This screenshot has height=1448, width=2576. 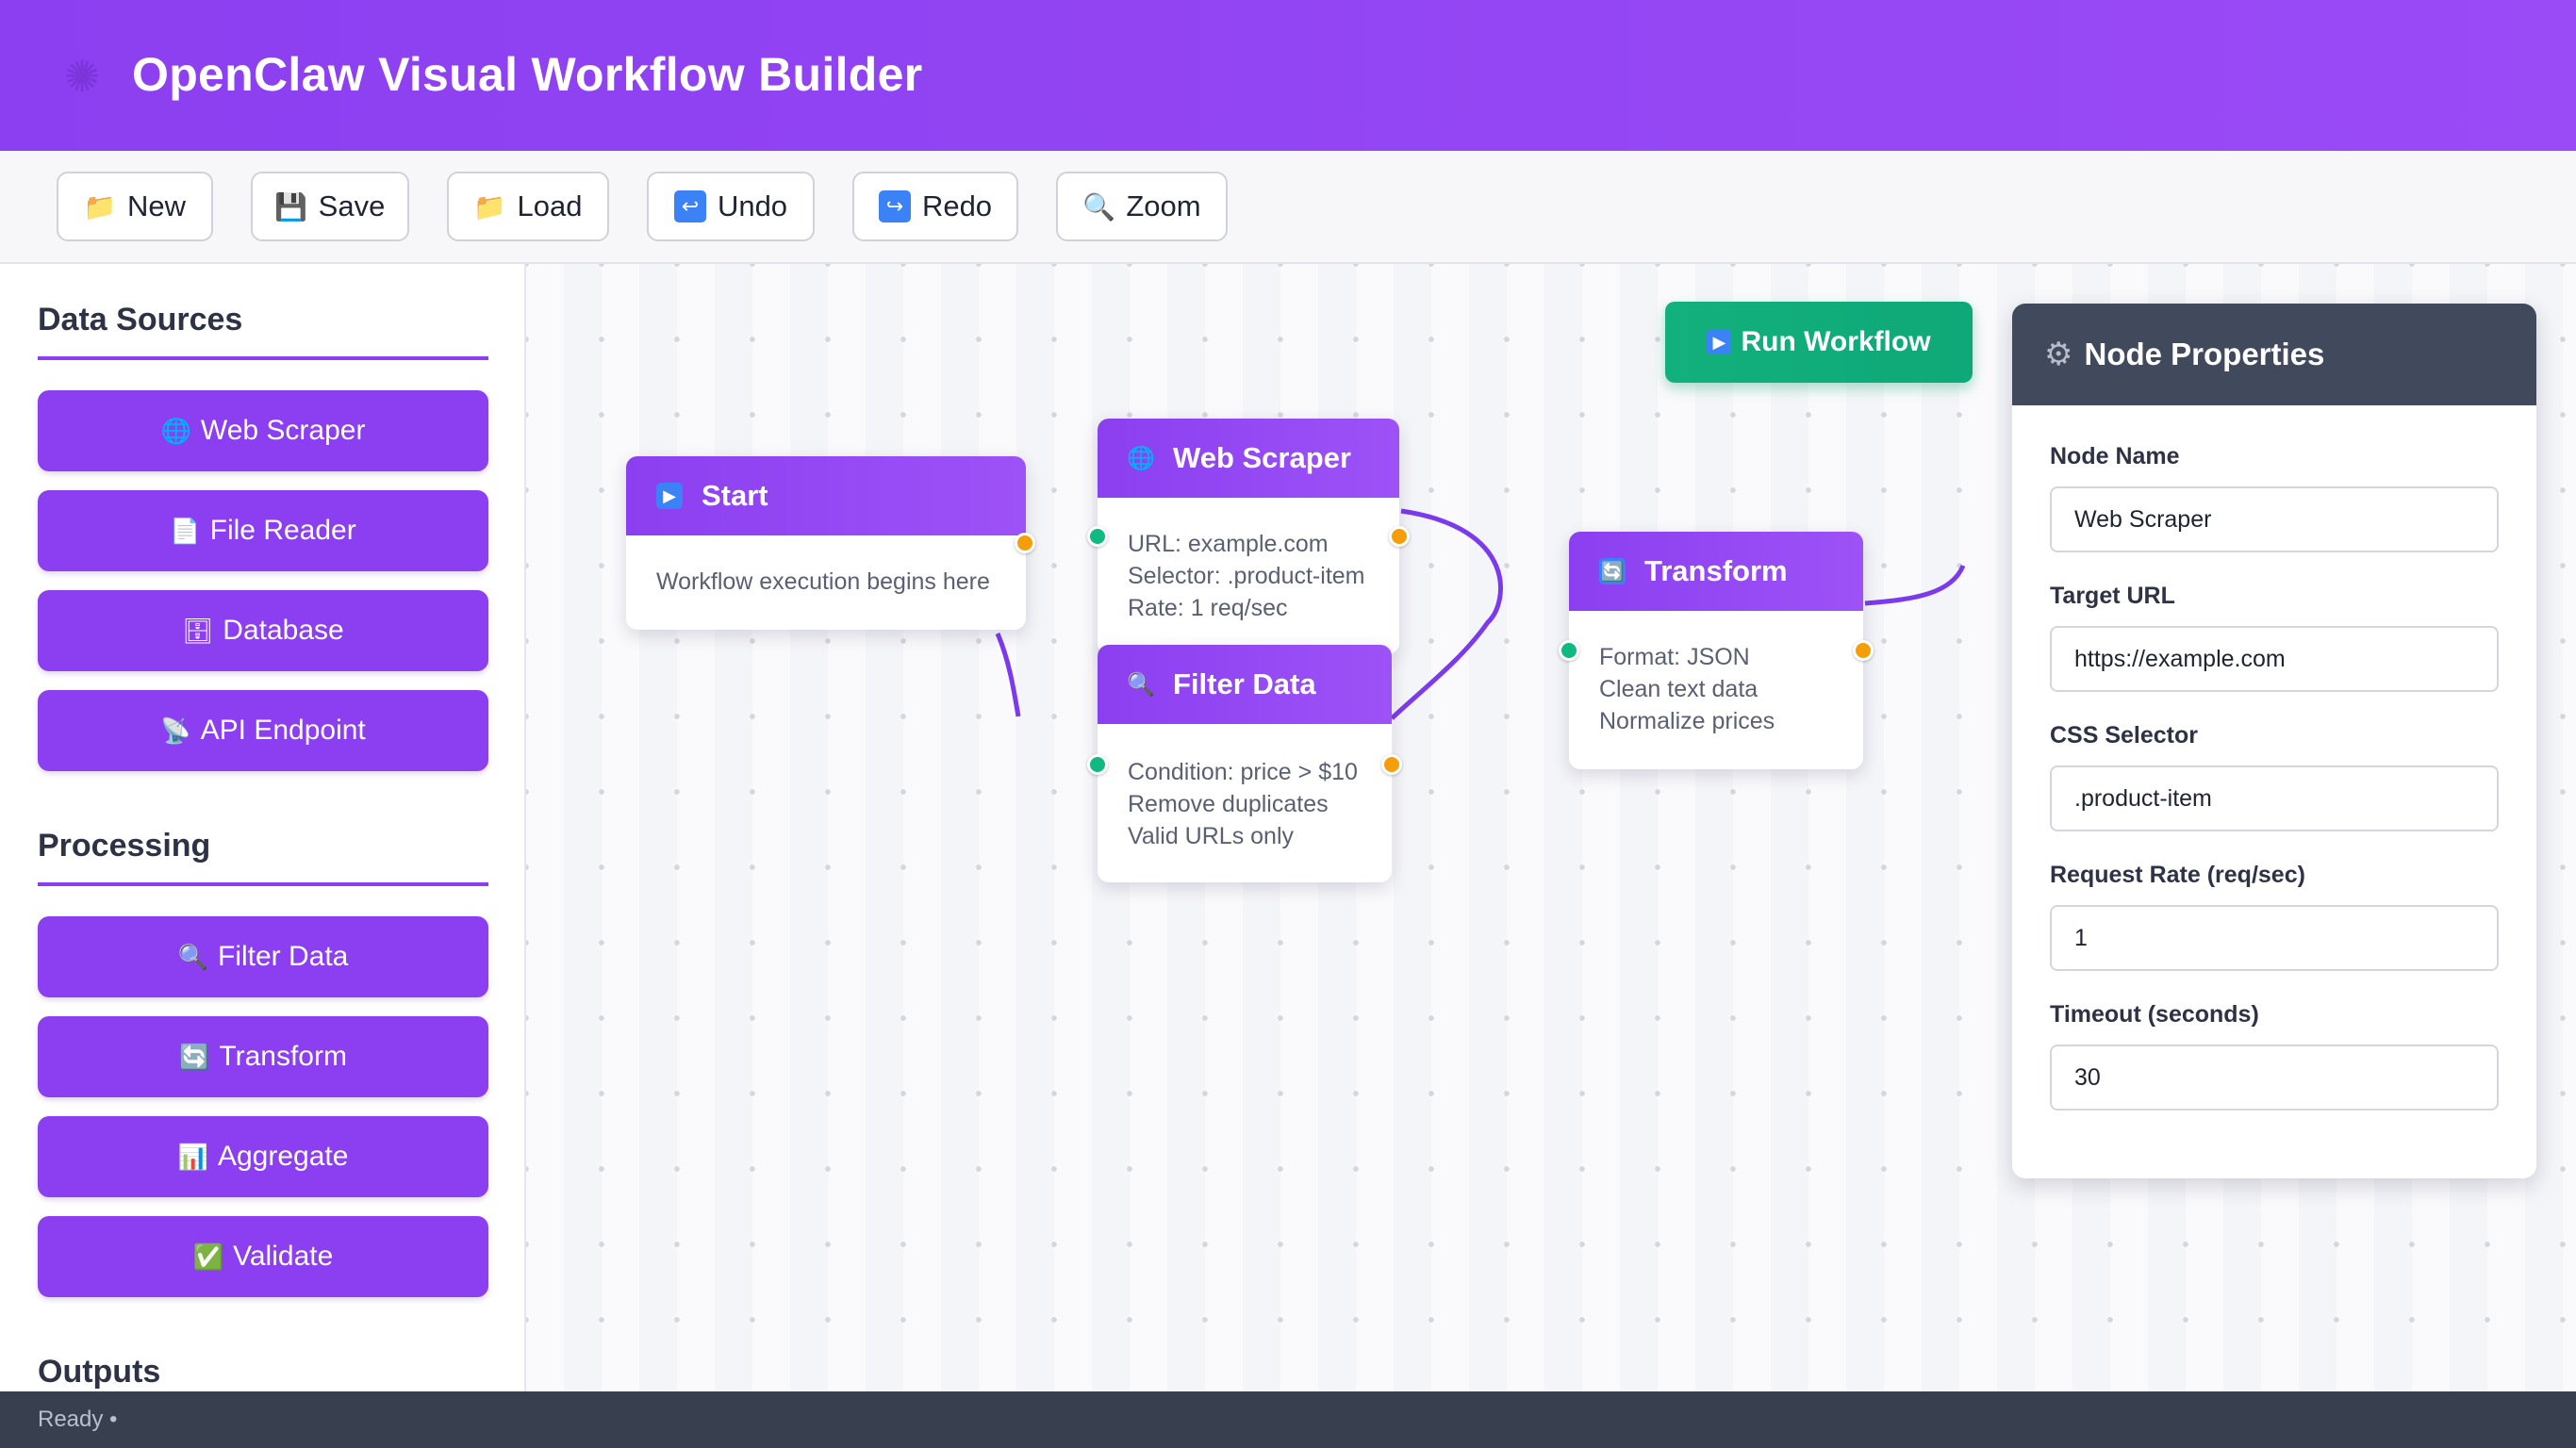 I want to click on run-workflow-button: ▶ Run Workflow, so click(x=1819, y=342).